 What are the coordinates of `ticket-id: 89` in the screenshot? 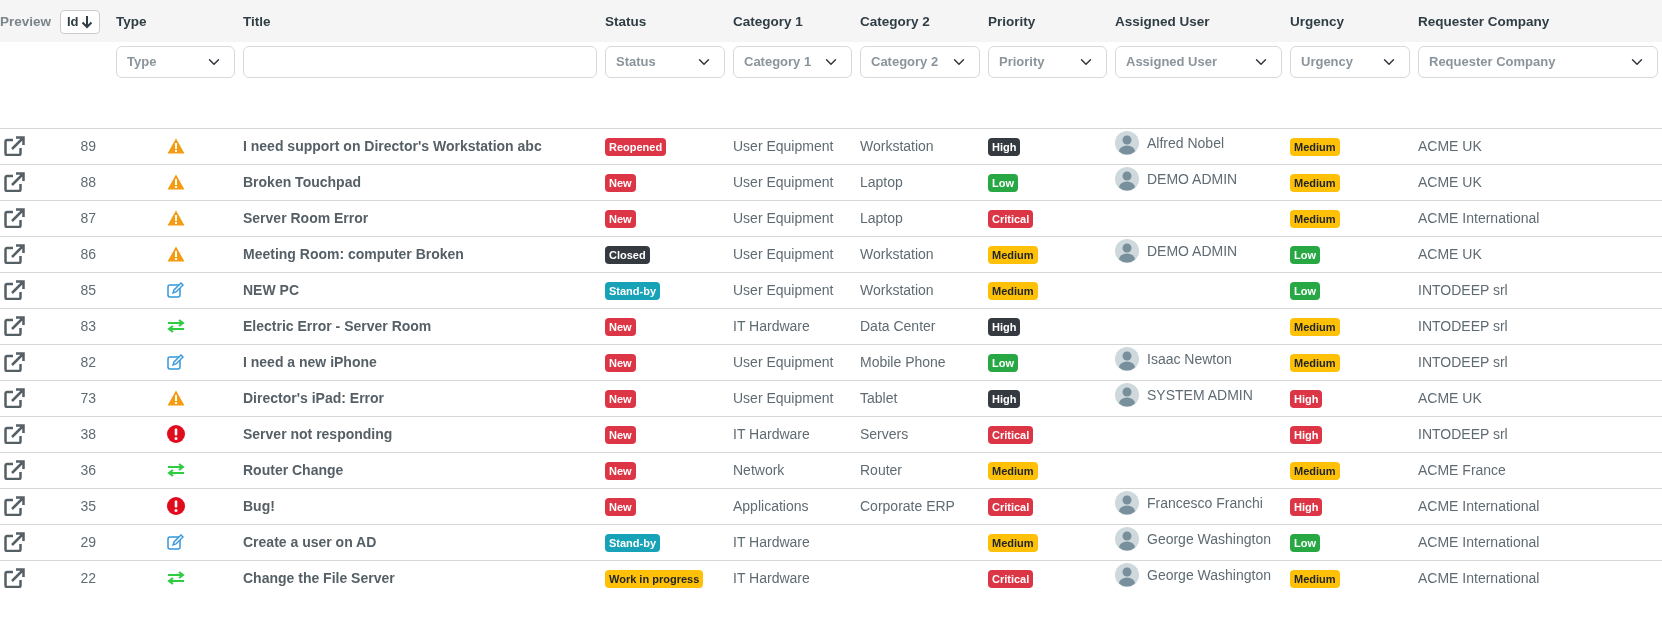 It's located at (88, 145).